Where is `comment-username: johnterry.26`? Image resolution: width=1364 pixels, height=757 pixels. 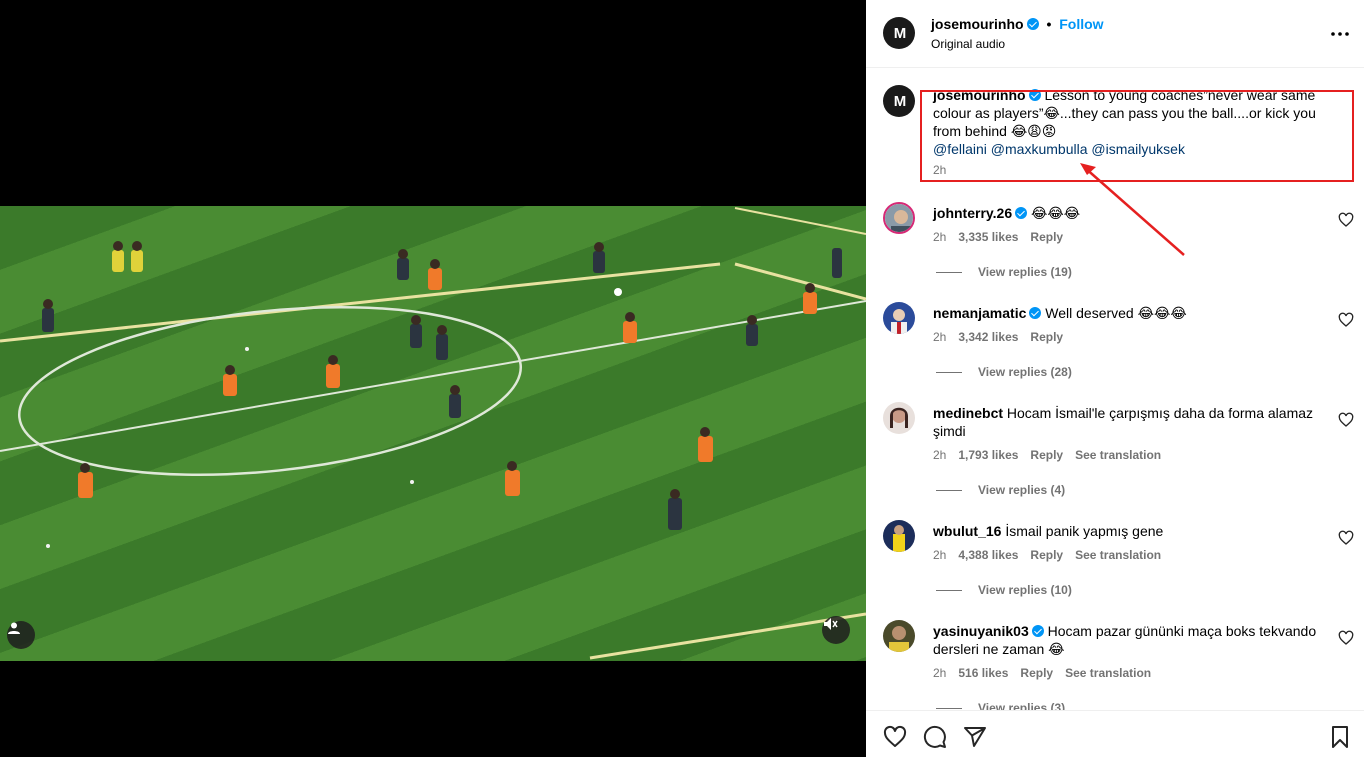
comment-username: johnterry.26 is located at coordinates (972, 213).